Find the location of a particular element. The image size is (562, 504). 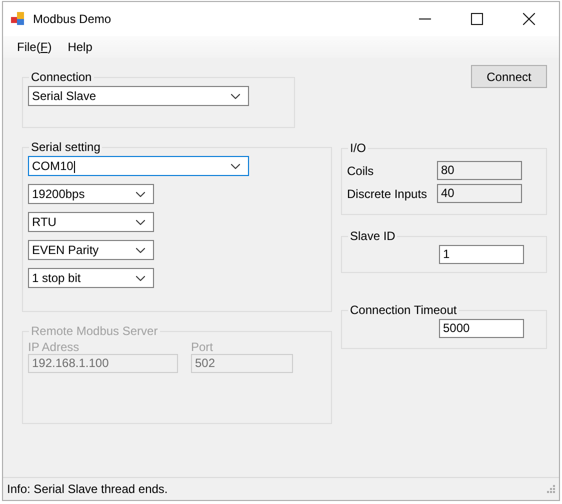

app-icon is located at coordinates (18, 19).